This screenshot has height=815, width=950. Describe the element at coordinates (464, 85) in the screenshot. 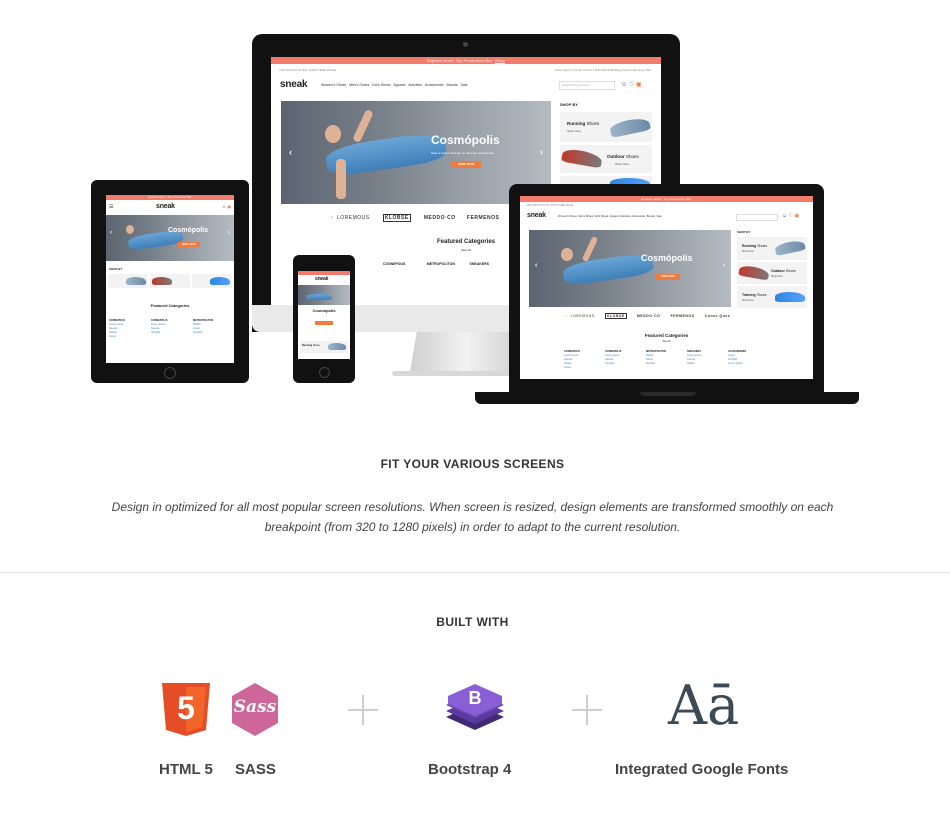

I see `nav-item-sale: Sale` at that location.